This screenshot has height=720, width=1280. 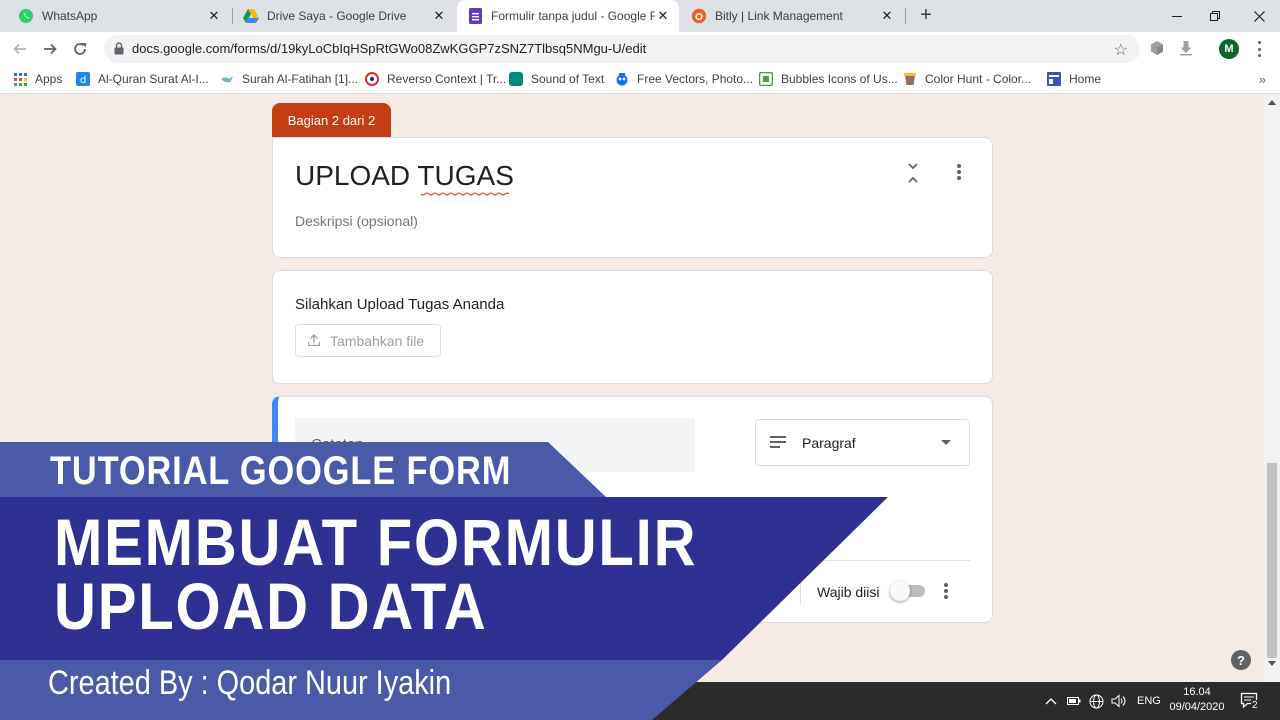 What do you see at coordinates (779, 16) in the screenshot?
I see `tab-title: Bitly | Link Management` at bounding box center [779, 16].